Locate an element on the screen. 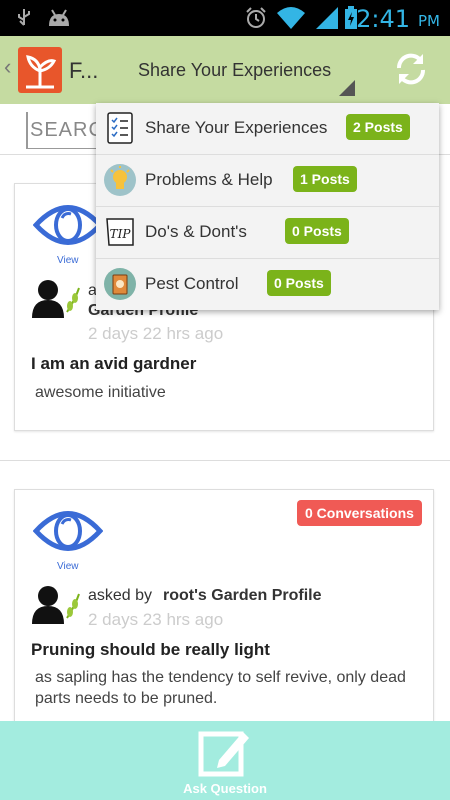 The height and width of the screenshot is (800, 450). category-spinner: Share Your Experiences is located at coordinates (234, 70).